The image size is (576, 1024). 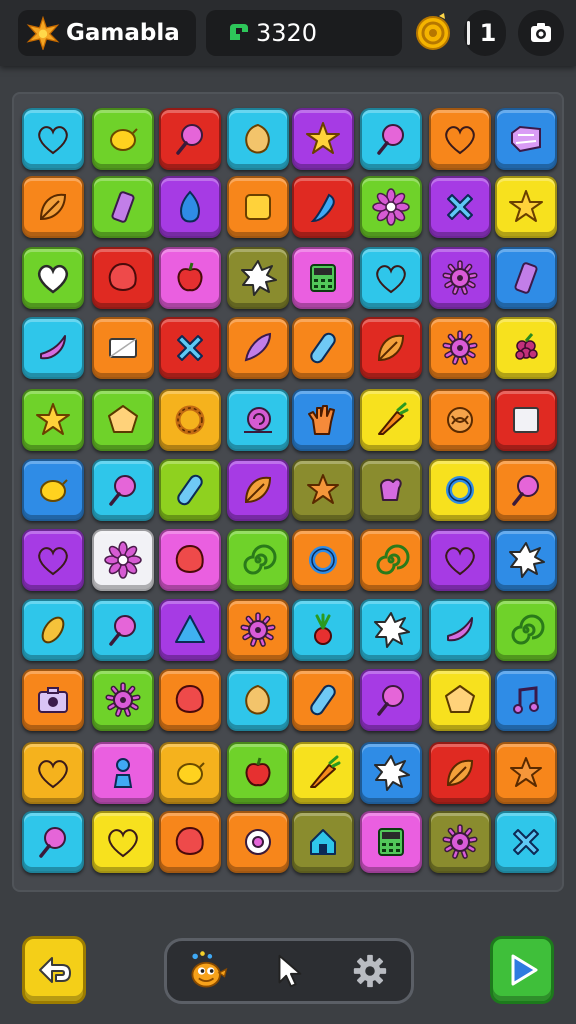 I want to click on back-button, so click(x=54, y=970).